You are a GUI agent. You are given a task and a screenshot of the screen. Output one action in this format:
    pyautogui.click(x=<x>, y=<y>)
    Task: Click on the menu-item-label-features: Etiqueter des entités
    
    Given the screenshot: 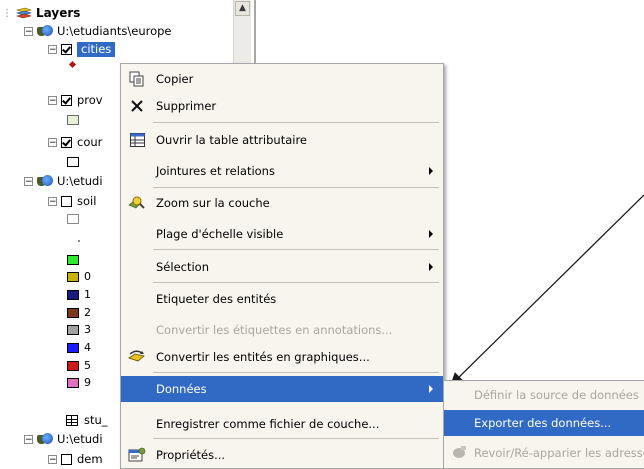 What is the action you would take?
    pyautogui.click(x=282, y=299)
    